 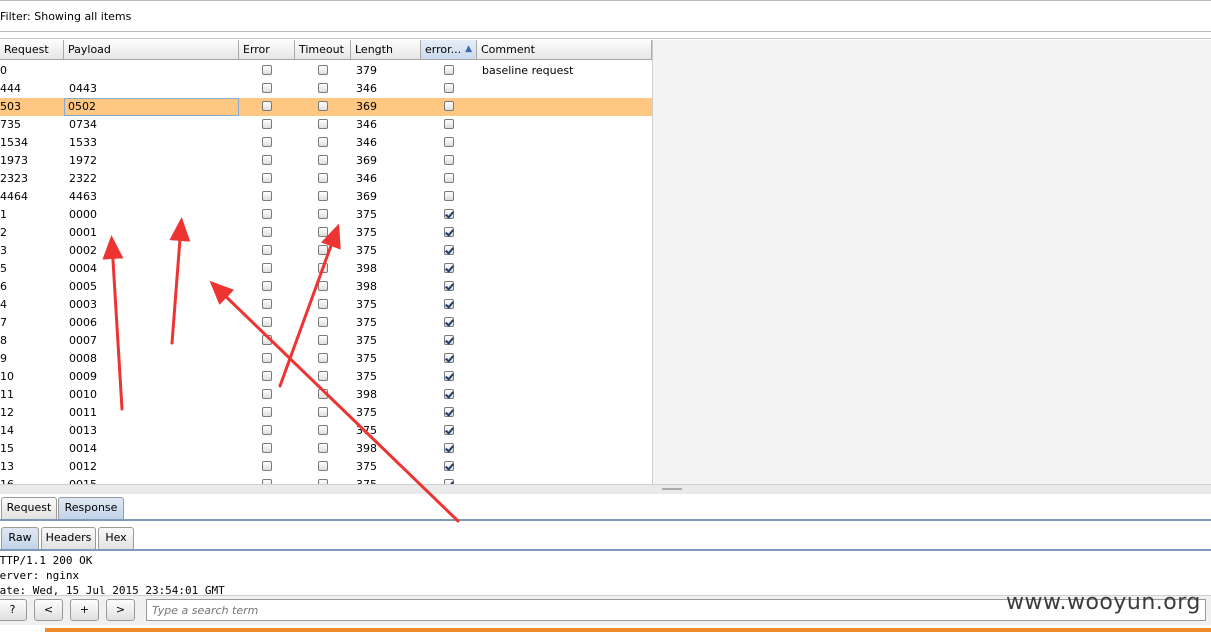 I want to click on tab-headers: Headers, so click(x=68, y=538).